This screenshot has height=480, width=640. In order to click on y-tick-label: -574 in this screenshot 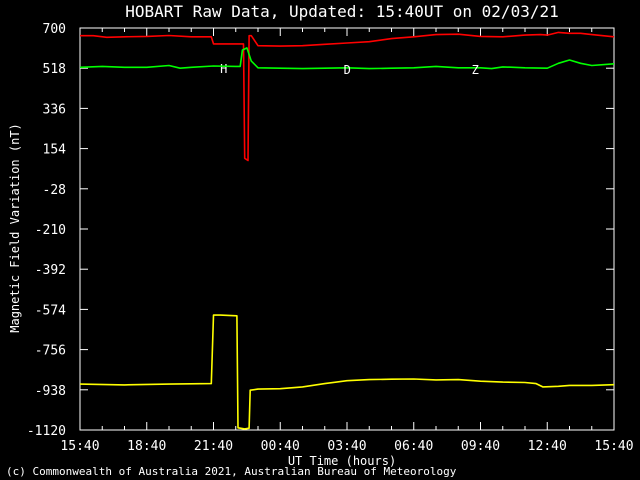, I will do `click(50, 310)`.